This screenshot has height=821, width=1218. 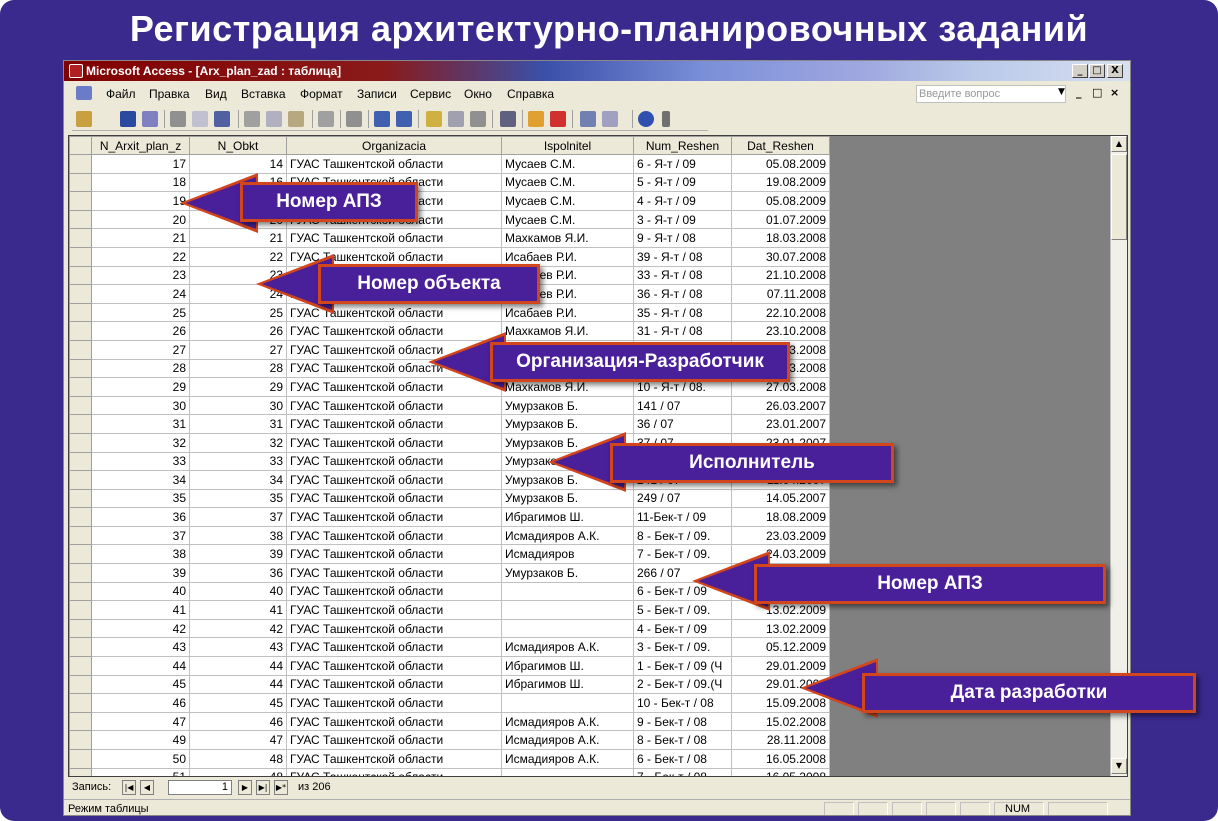 I want to click on cell-n-arxit: 42, so click(x=140, y=628).